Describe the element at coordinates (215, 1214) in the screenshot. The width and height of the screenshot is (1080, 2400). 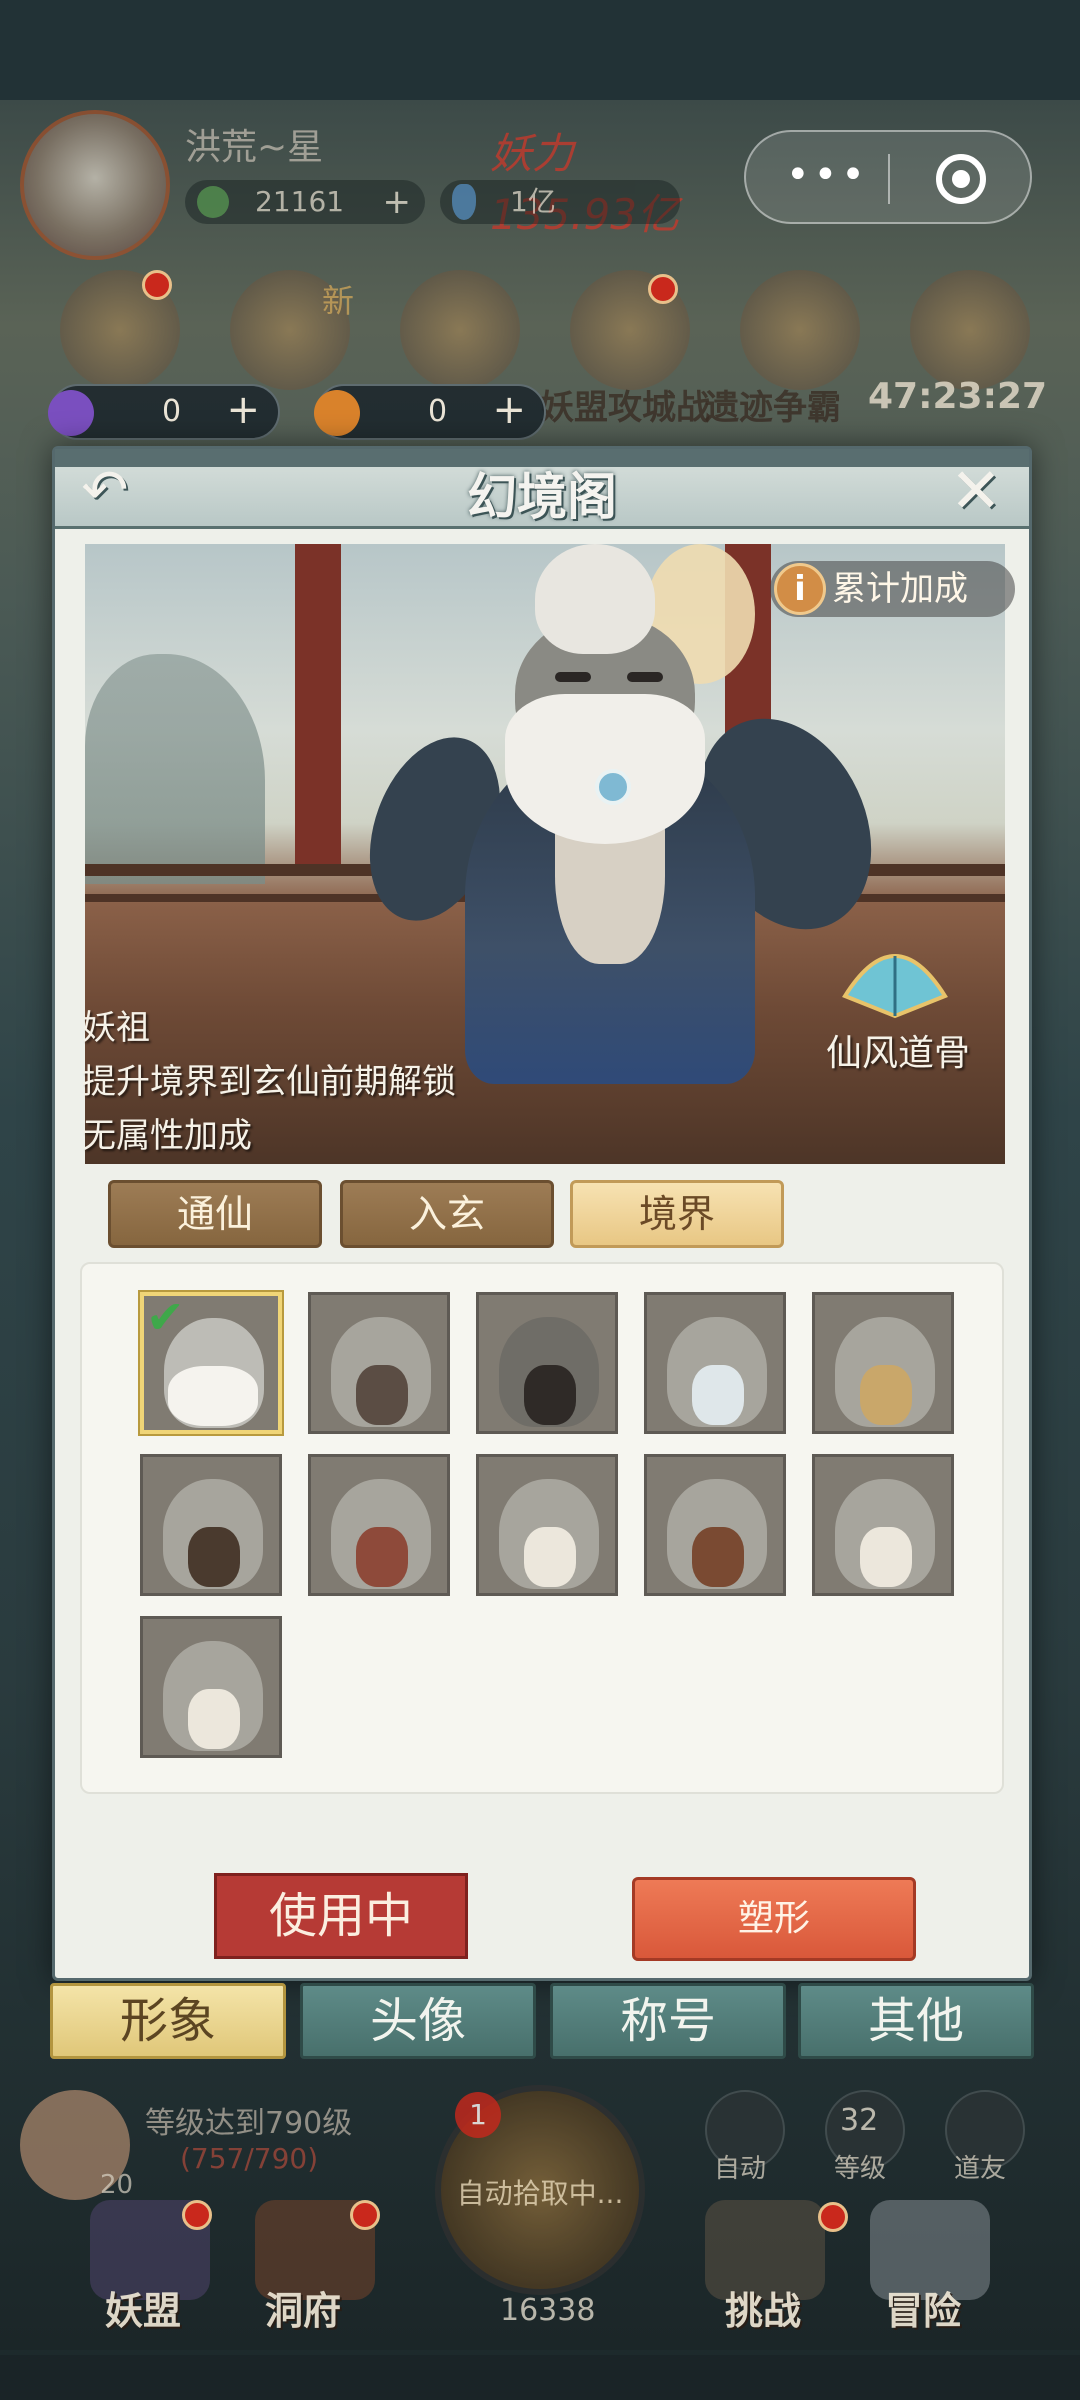
I see `tab-tongxian: 通仙` at that location.